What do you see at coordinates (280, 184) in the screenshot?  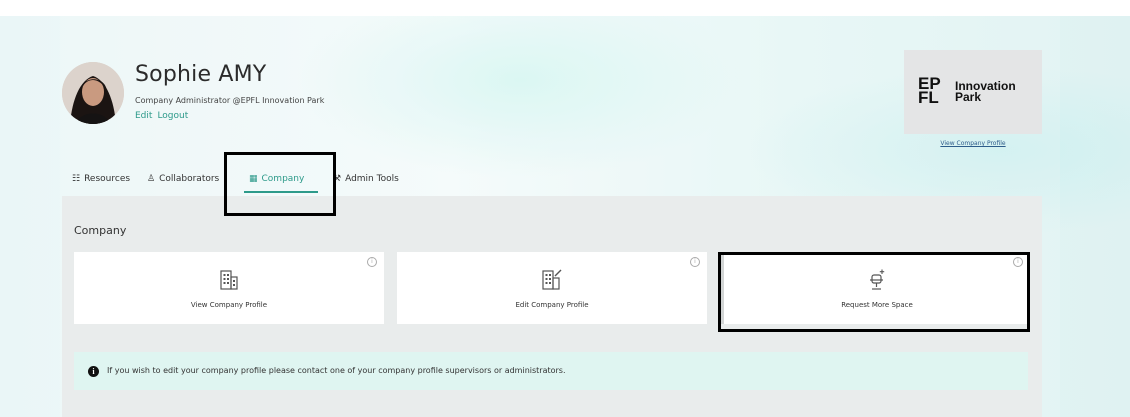 I see `highlight-box-company-tab` at bounding box center [280, 184].